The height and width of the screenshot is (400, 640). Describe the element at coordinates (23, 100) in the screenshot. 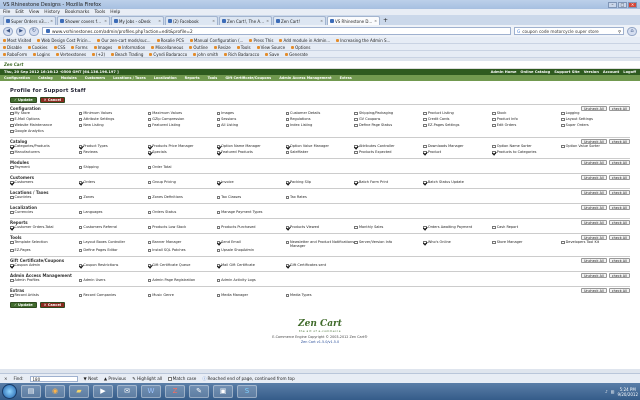

I see `update-button: ✓ Update` at that location.